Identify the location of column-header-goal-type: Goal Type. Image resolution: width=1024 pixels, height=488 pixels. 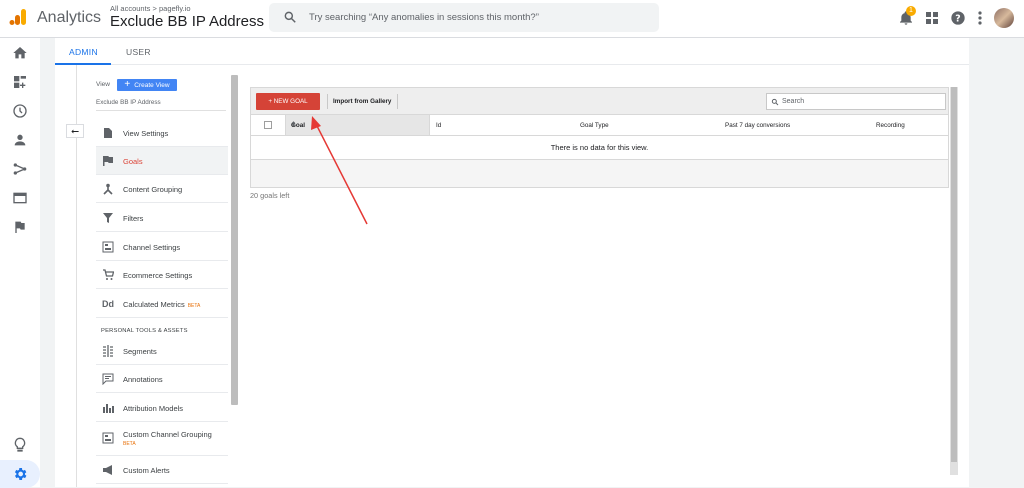
(594, 125).